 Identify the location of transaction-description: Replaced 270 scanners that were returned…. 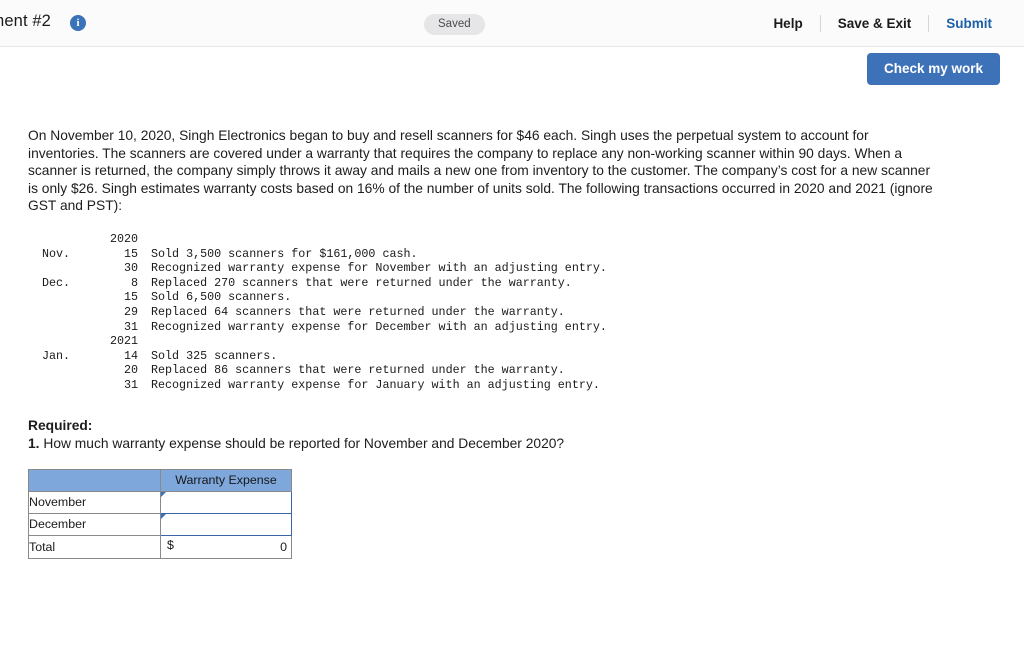
(361, 282).